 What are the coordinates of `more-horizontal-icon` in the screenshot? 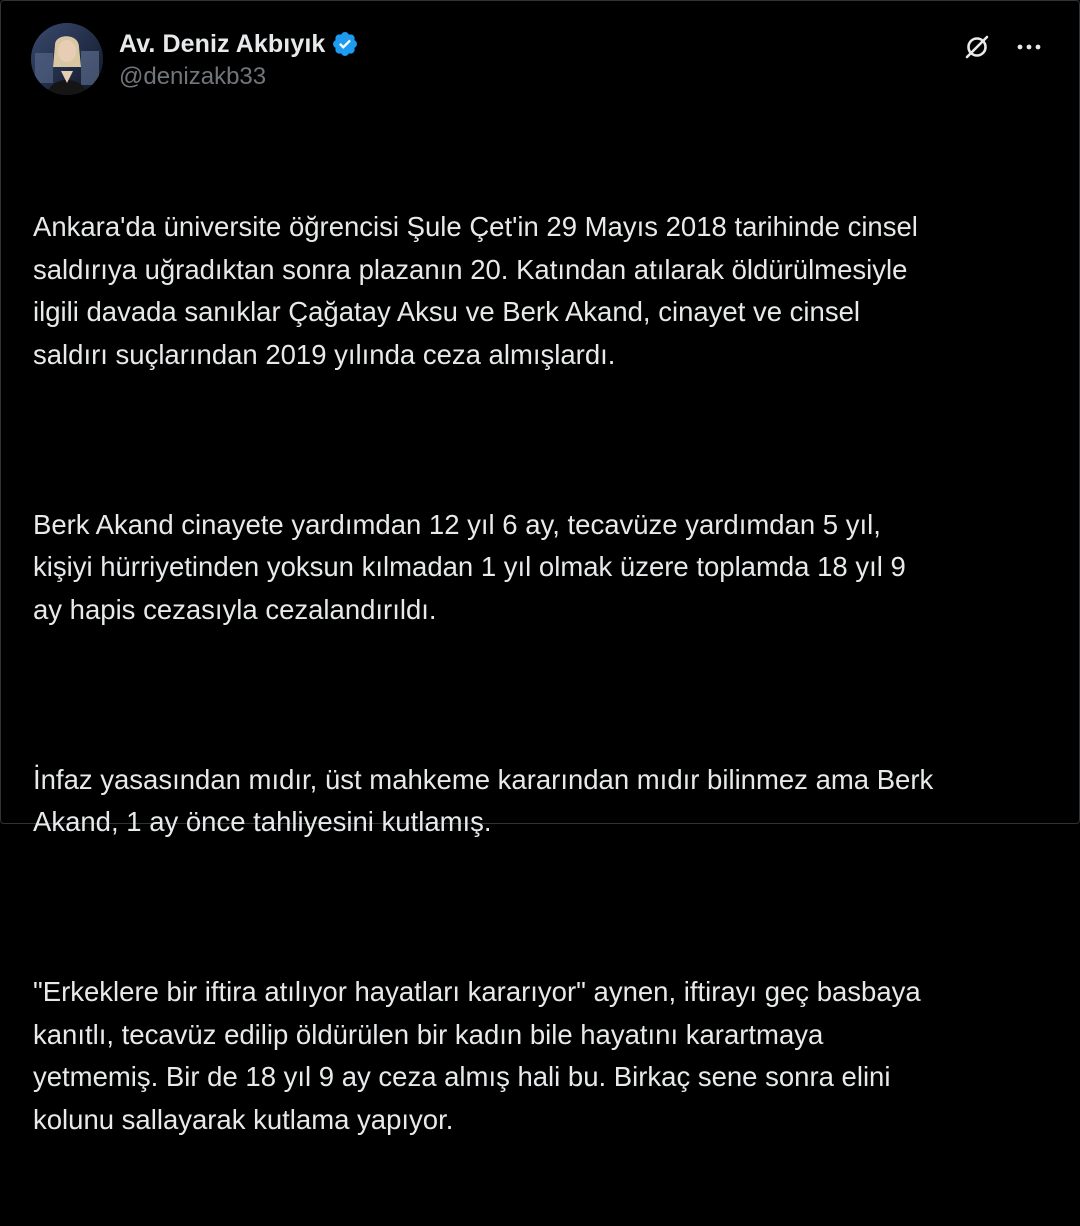 It's located at (1029, 47).